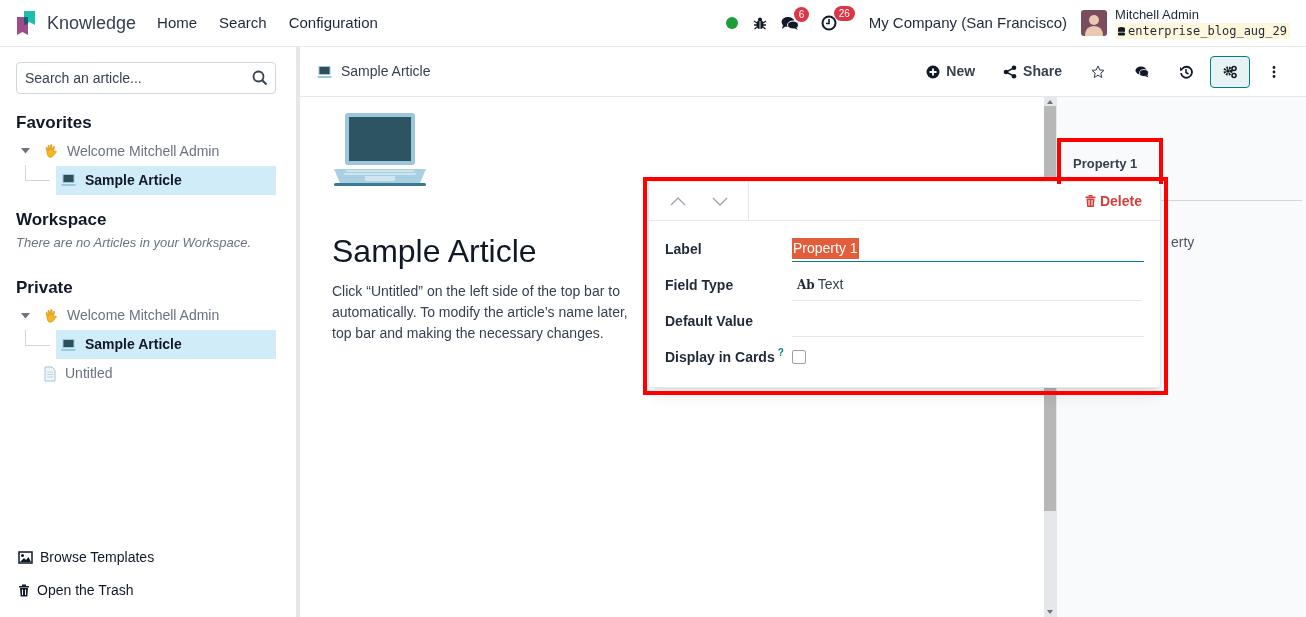  What do you see at coordinates (260, 78) in the screenshot?
I see `search-icon` at bounding box center [260, 78].